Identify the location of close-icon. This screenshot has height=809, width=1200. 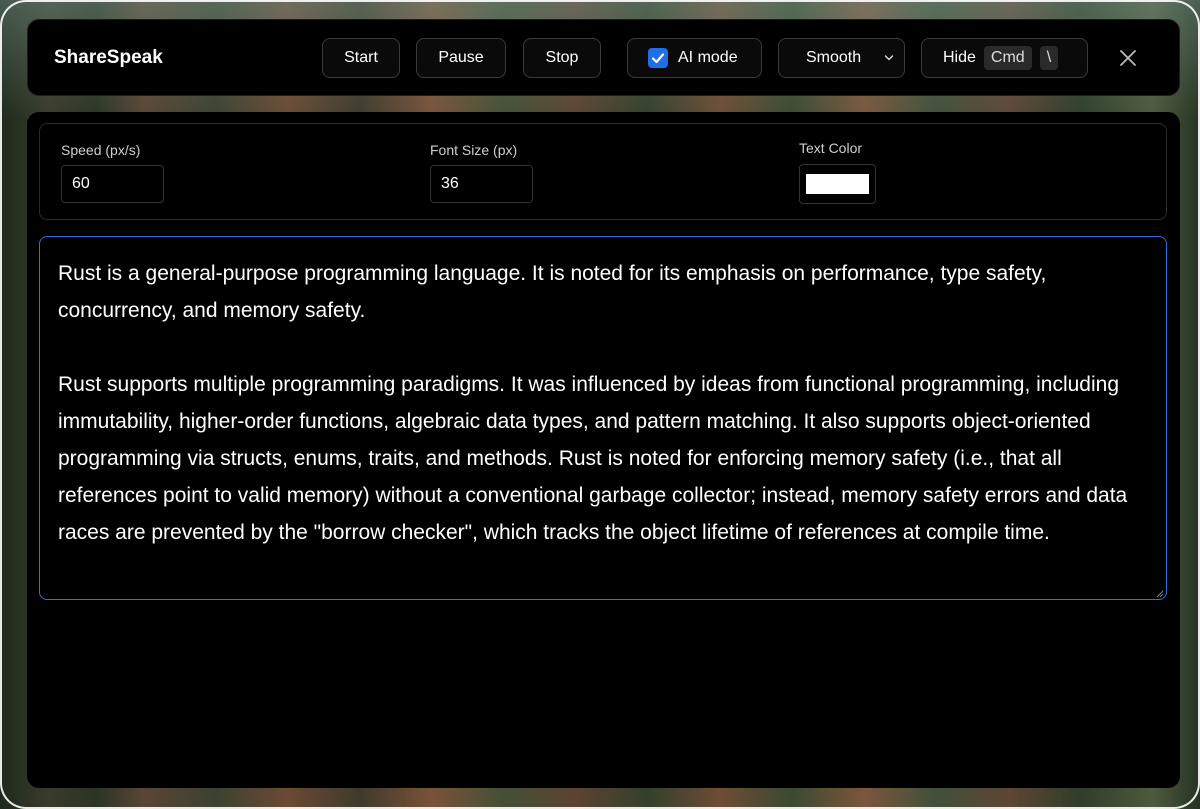
(1128, 58).